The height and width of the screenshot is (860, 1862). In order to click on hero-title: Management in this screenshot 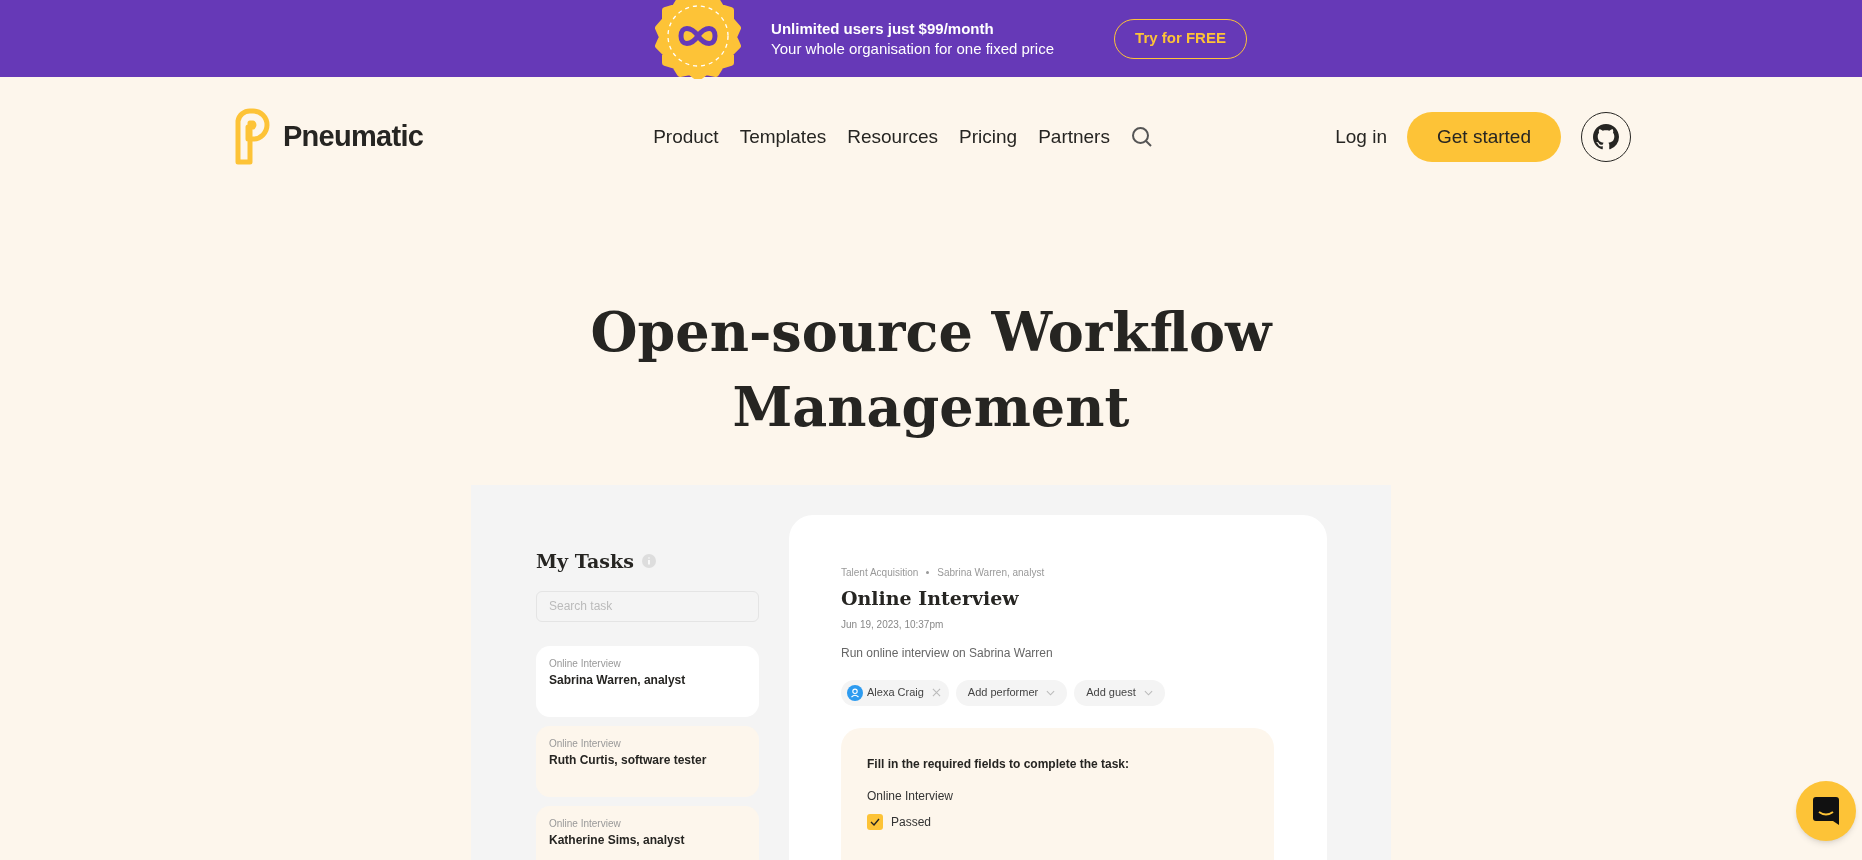, I will do `click(931, 407)`.